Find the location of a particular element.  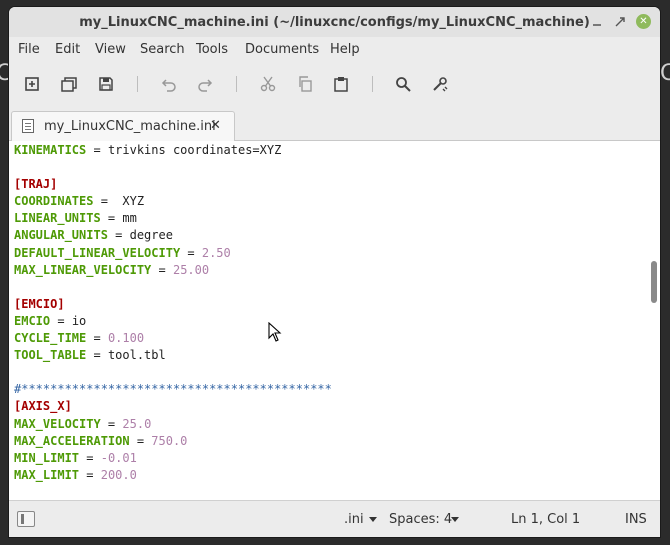

ini-value: io is located at coordinates (79, 320).